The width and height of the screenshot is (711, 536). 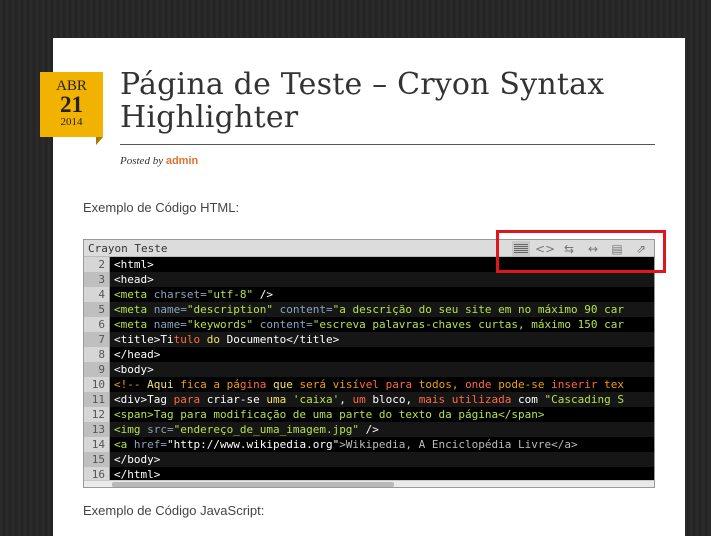 What do you see at coordinates (97, 324) in the screenshot?
I see `line-number: 6` at bounding box center [97, 324].